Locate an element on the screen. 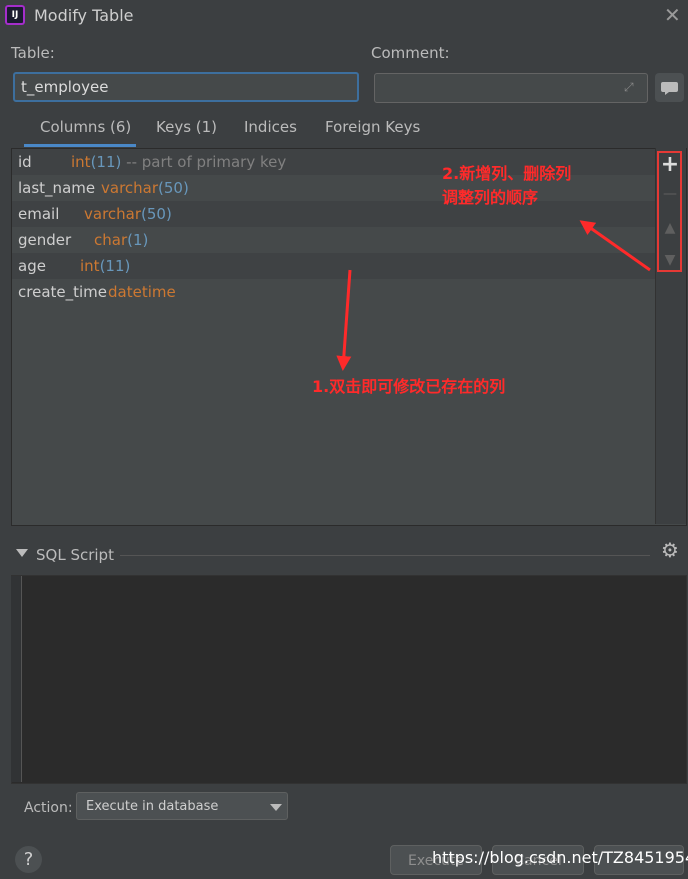  collapse-triangle-icon is located at coordinates (22, 553).